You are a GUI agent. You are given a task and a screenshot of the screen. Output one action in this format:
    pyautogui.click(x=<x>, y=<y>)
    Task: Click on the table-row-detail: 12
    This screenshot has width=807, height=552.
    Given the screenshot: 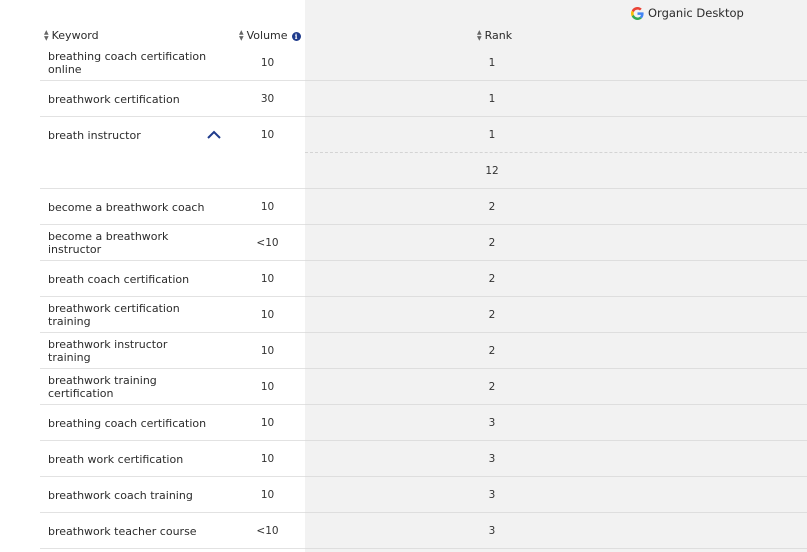 What is the action you would take?
    pyautogui.click(x=403, y=171)
    